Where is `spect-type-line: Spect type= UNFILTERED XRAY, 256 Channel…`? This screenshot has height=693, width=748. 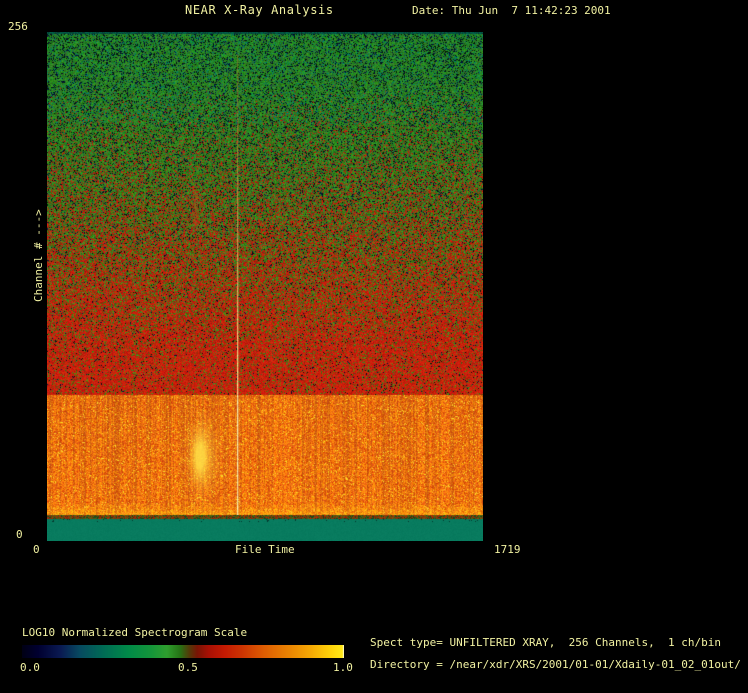
spect-type-line: Spect type= UNFILTERED XRAY, 256 Channel… is located at coordinates (545, 642).